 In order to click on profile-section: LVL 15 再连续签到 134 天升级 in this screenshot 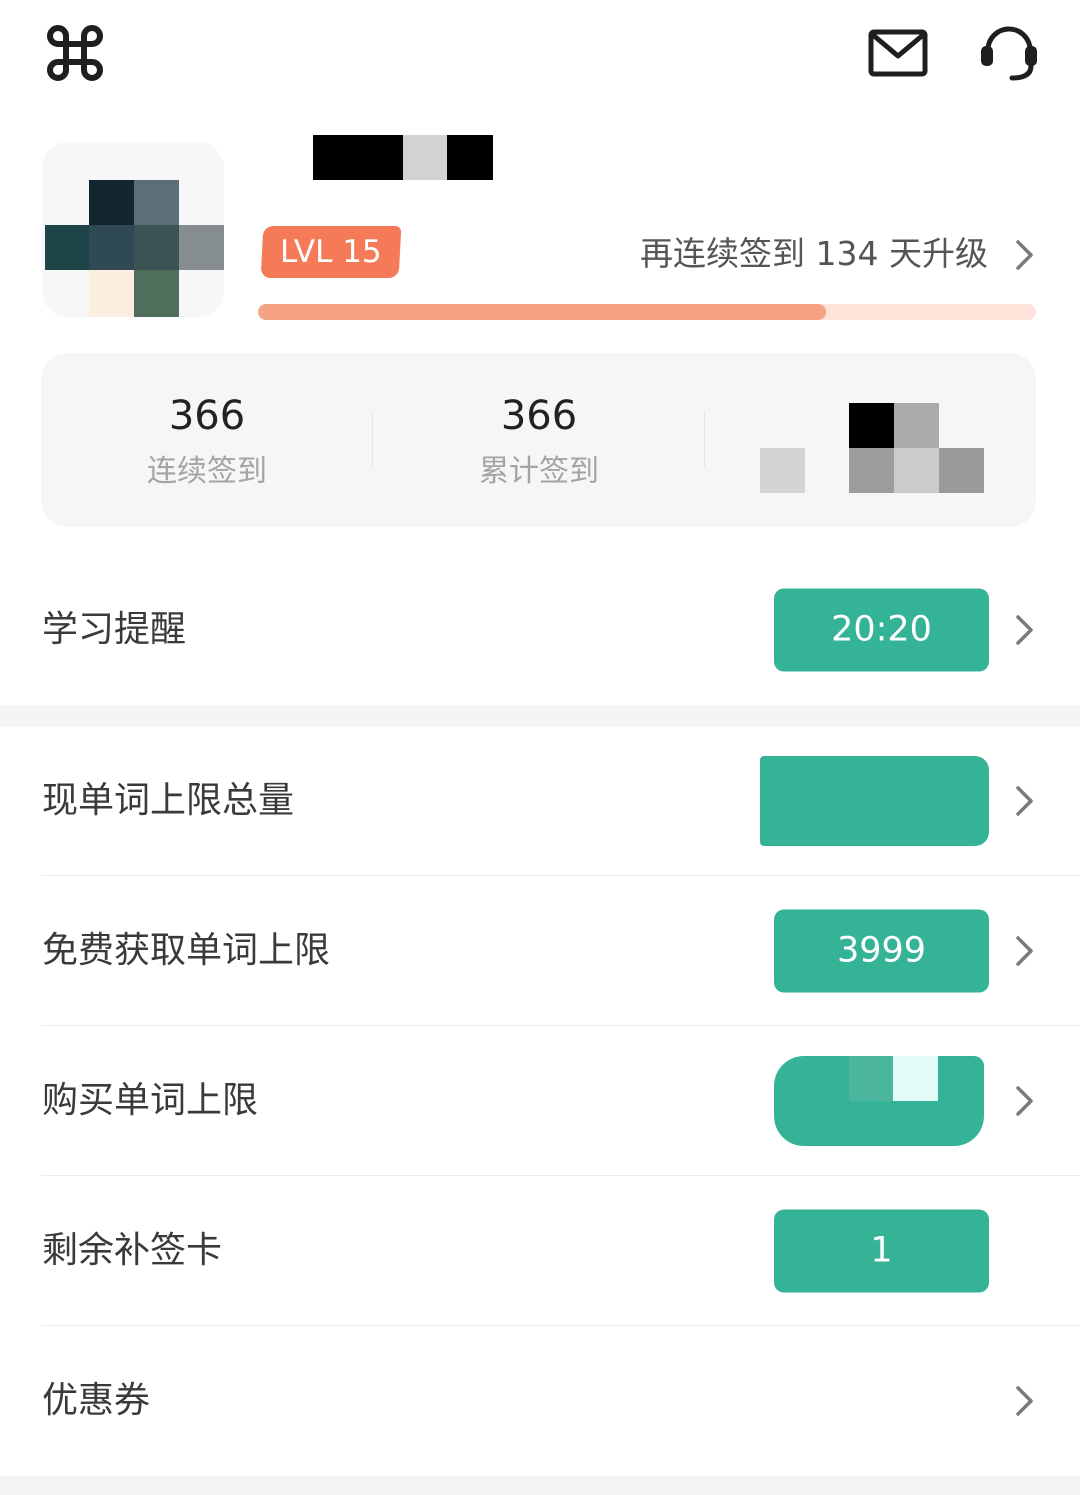, I will do `click(540, 230)`.